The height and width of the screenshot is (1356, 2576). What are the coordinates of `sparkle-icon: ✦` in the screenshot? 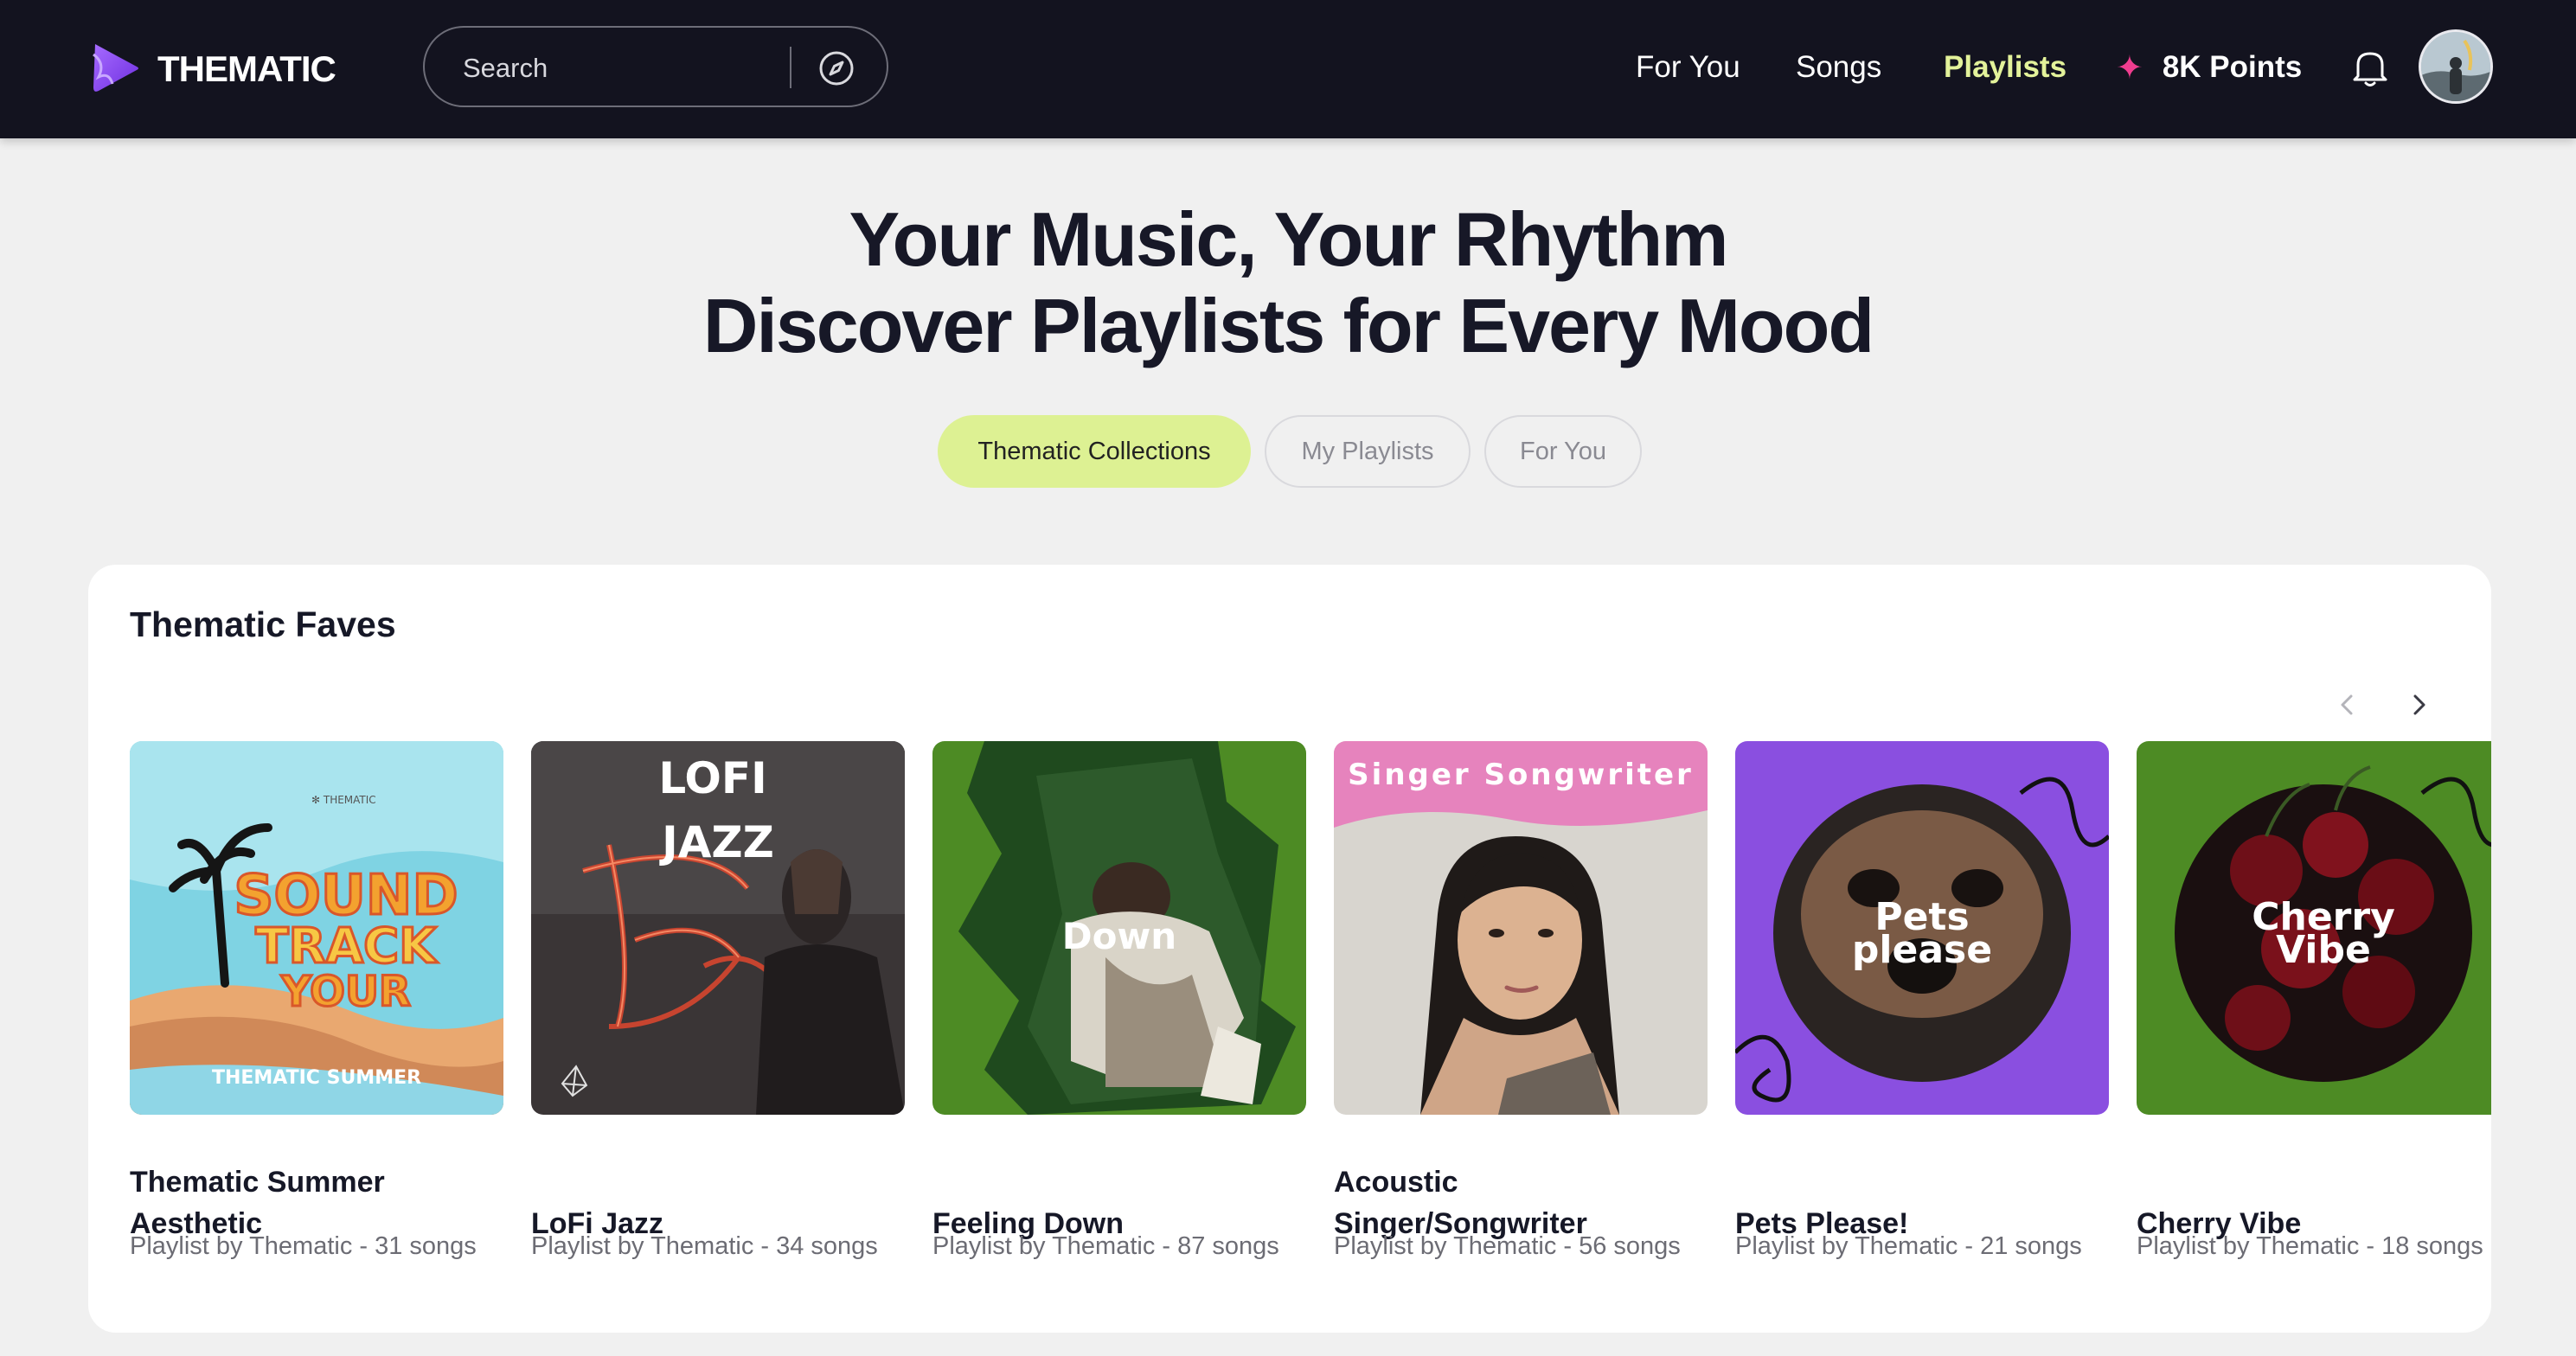 It's located at (2129, 68).